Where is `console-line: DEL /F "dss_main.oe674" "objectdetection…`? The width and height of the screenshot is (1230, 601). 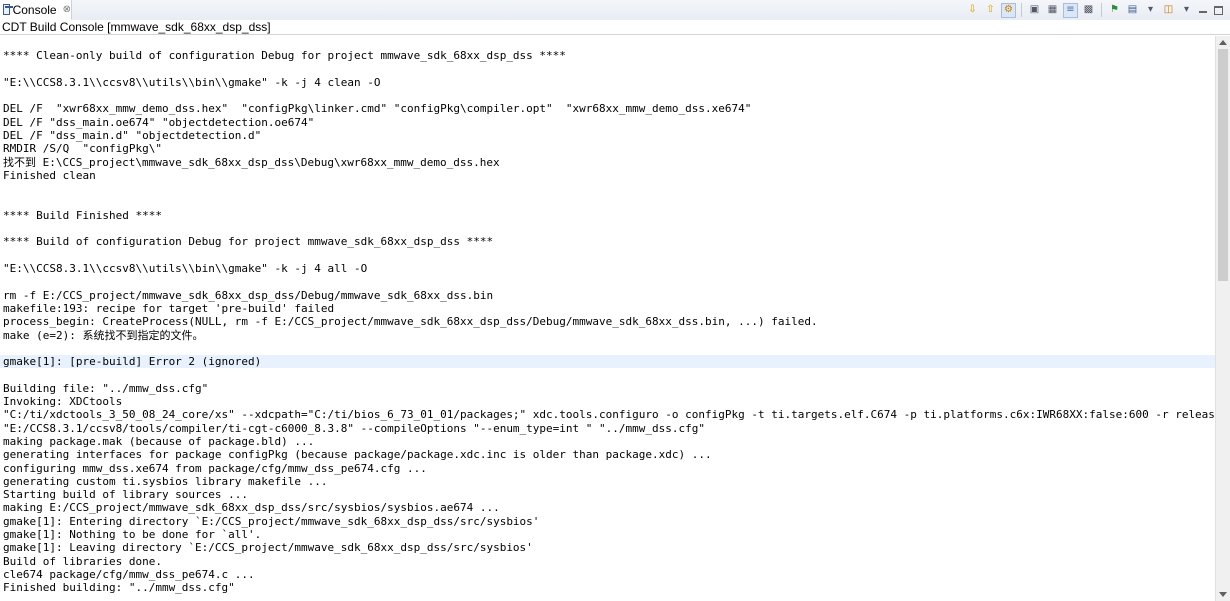 console-line: DEL /F "dss_main.oe674" "objectdetection… is located at coordinates (159, 122).